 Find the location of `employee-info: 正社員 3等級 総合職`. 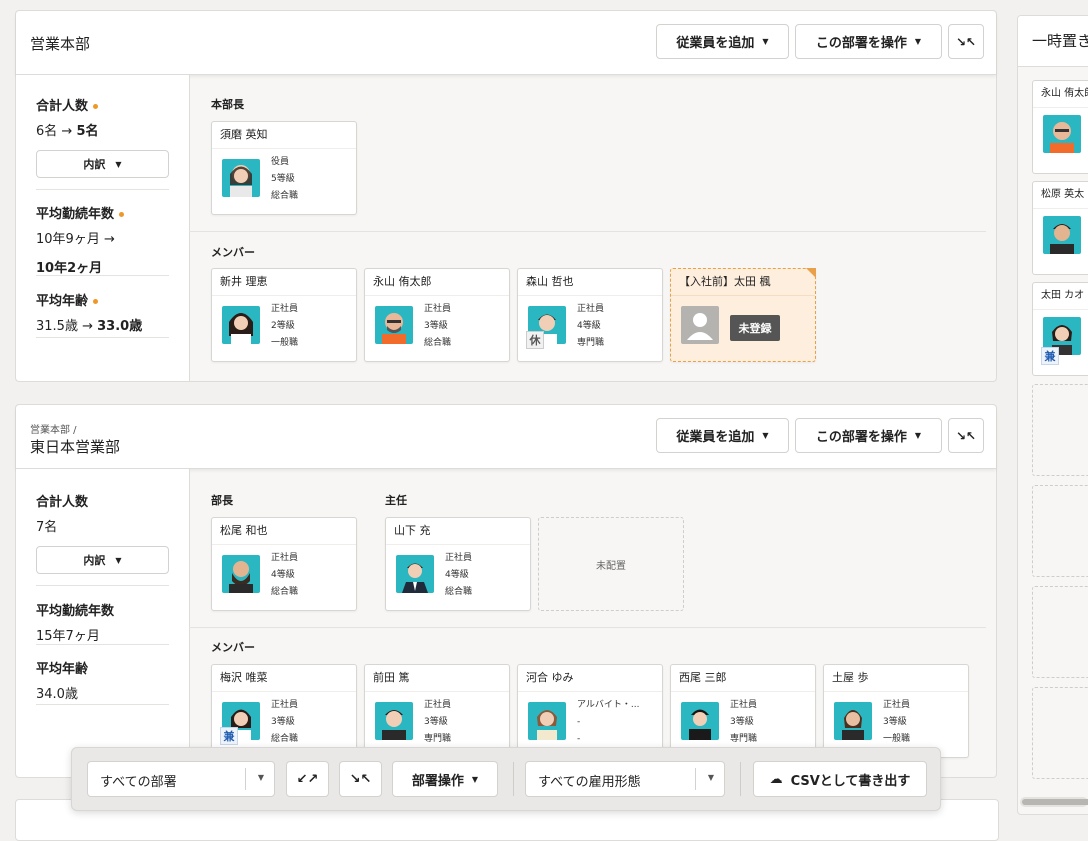

employee-info: 正社員 3等級 総合職 is located at coordinates (284, 722).